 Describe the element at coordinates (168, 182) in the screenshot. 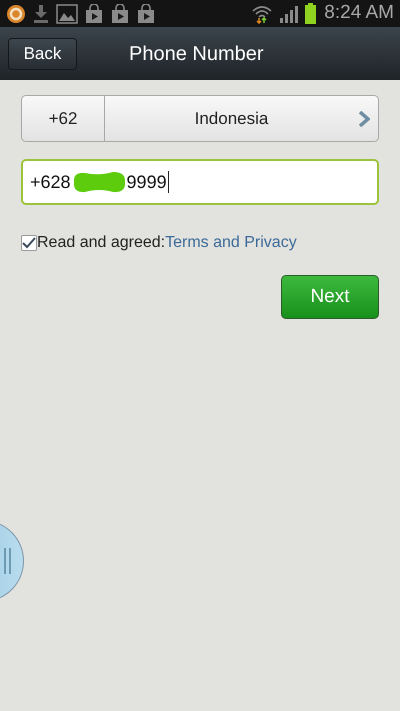

I see `text-cursor` at that location.